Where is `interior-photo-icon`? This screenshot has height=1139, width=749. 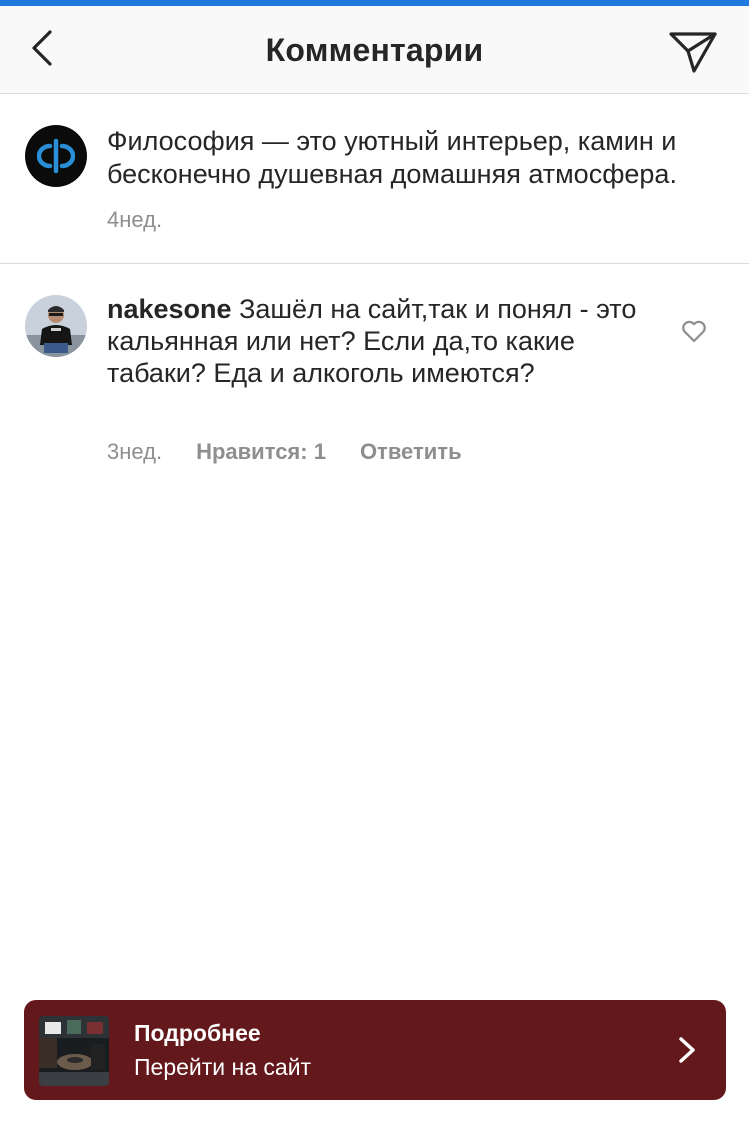
interior-photo-icon is located at coordinates (74, 1051).